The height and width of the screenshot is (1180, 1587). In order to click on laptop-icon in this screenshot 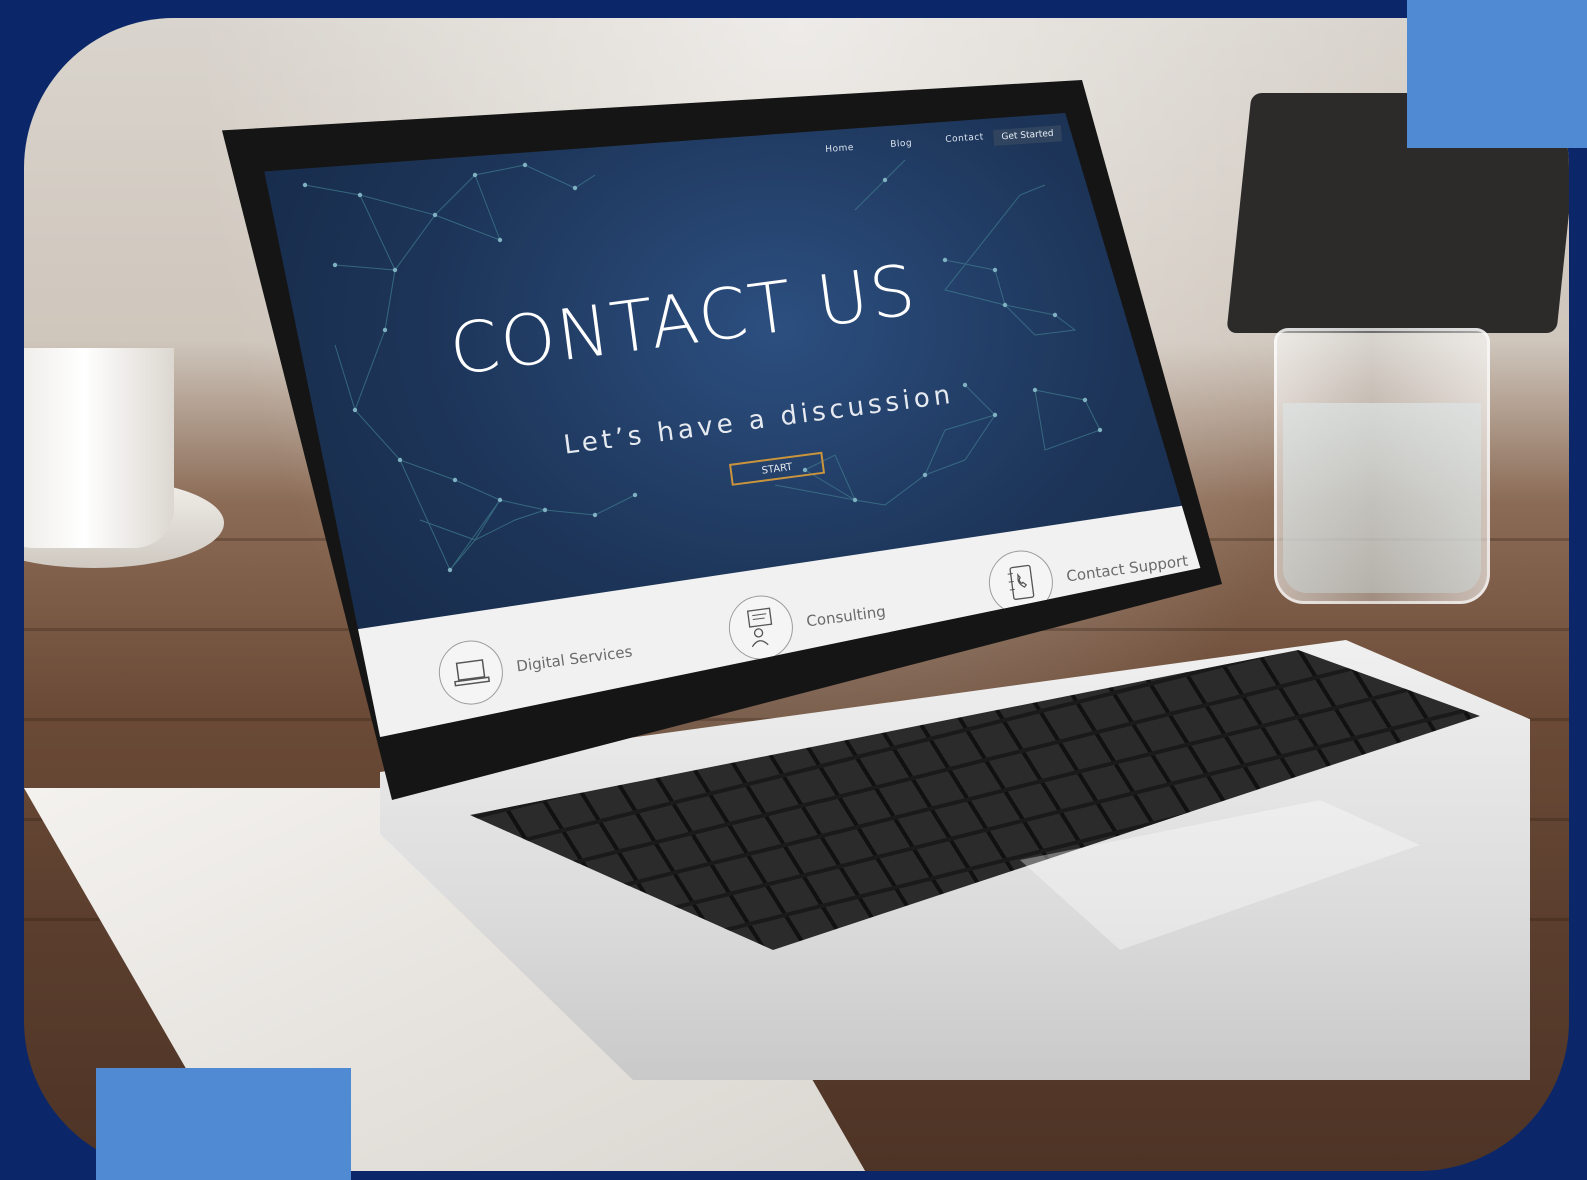, I will do `click(471, 672)`.